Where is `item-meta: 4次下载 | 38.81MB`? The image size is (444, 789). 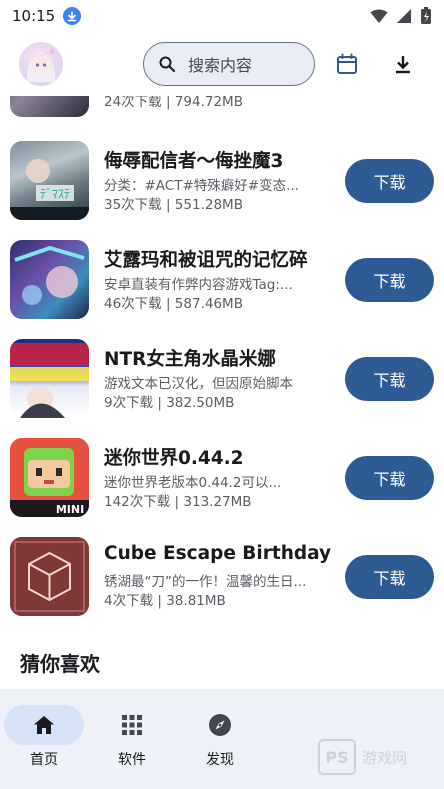
item-meta: 4次下载 | 38.81MB is located at coordinates (165, 601).